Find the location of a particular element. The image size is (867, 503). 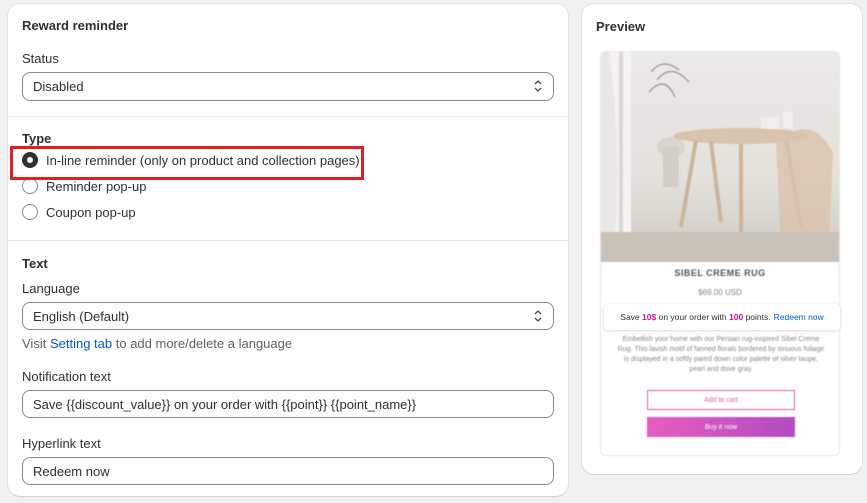

add-to-cart-button: Add to cart is located at coordinates (721, 400).